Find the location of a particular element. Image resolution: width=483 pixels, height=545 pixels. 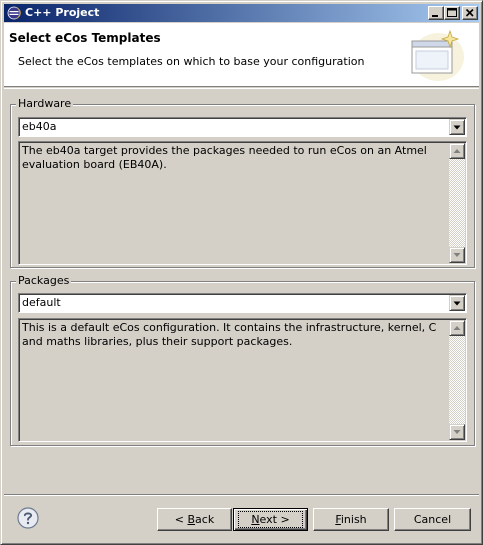

wizard-banner-icon is located at coordinates (437, 55).